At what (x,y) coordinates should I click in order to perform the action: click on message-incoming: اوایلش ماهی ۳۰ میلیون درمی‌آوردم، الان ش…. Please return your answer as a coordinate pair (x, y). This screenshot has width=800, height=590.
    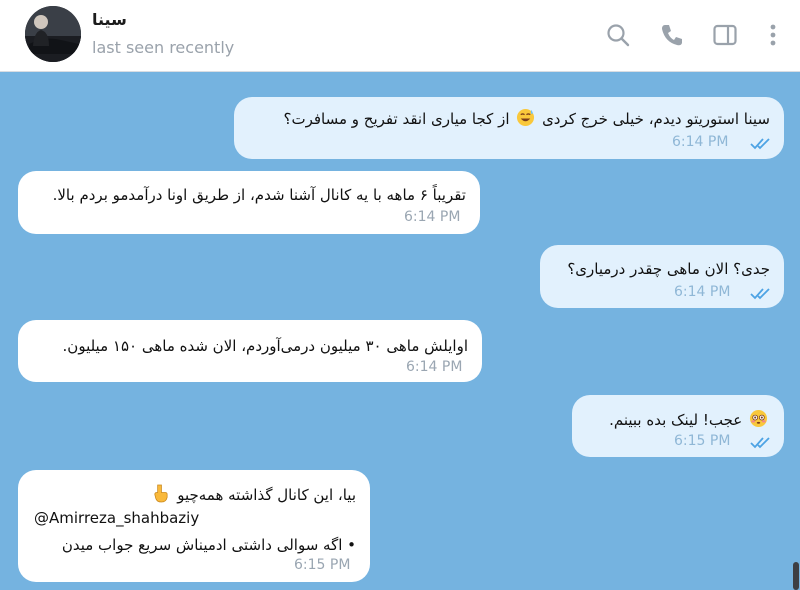
    Looking at the image, I should click on (250, 351).